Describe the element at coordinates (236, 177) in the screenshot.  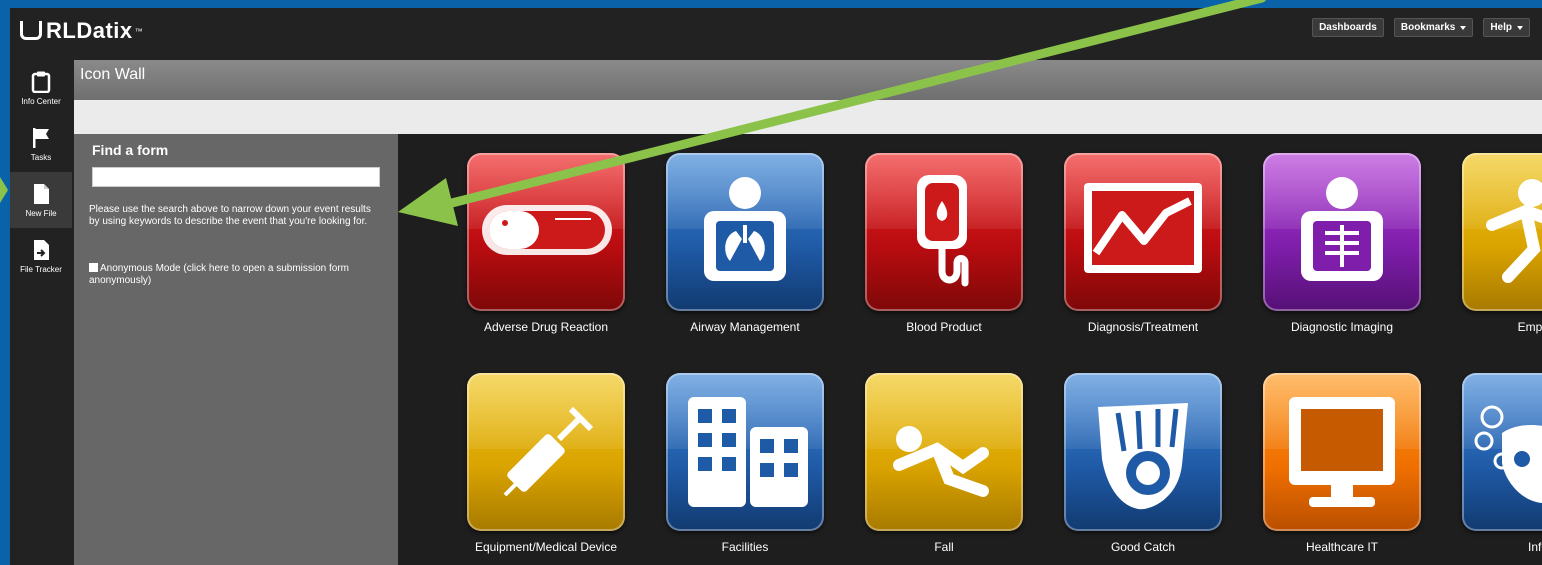
I see `form-search-input` at that location.